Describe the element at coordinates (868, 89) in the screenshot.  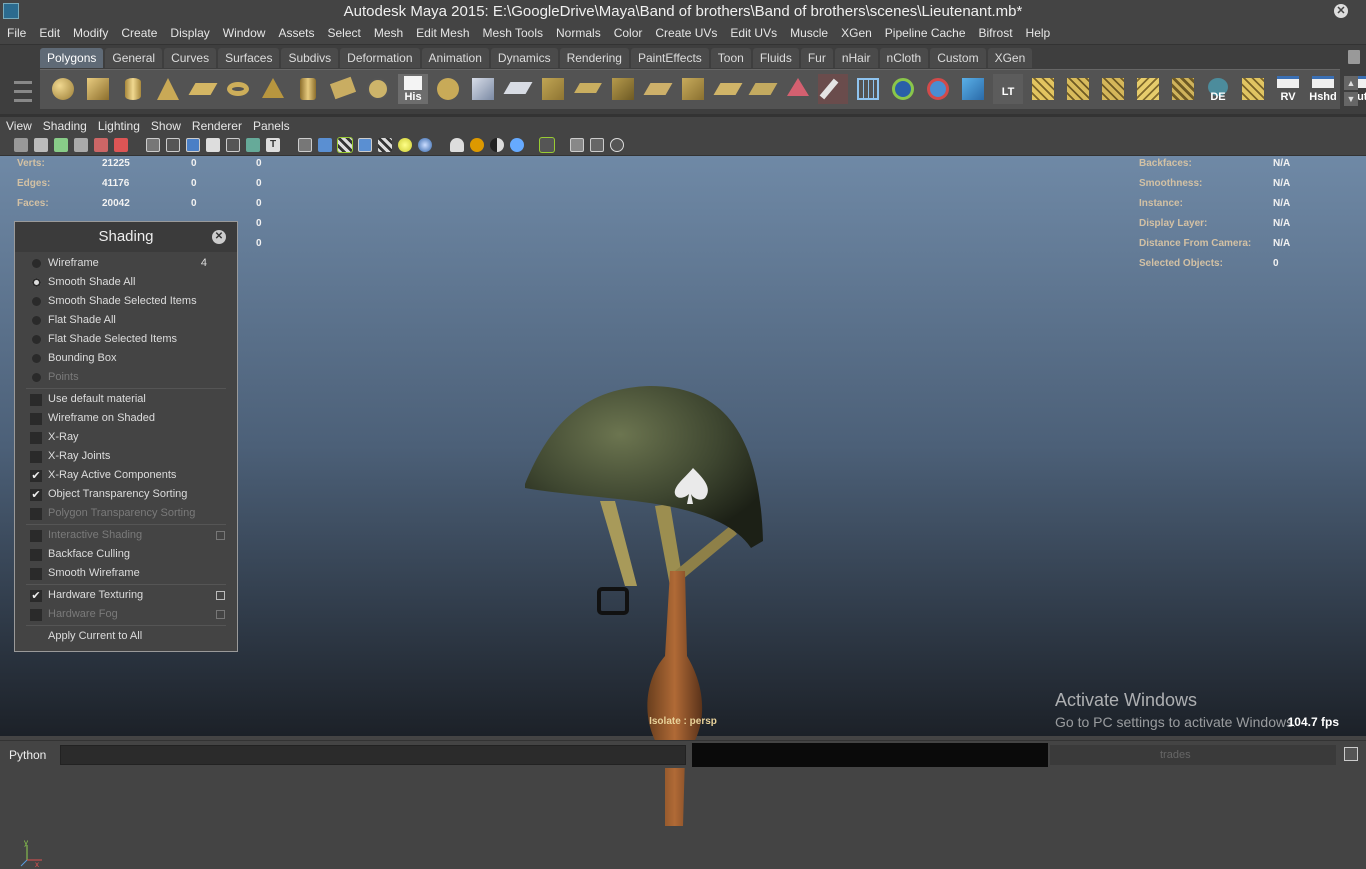
I see `uv-grid-icon` at that location.